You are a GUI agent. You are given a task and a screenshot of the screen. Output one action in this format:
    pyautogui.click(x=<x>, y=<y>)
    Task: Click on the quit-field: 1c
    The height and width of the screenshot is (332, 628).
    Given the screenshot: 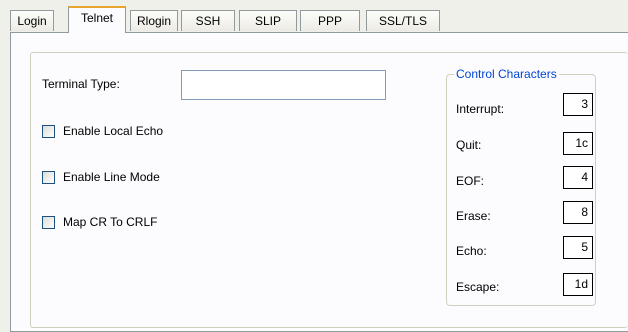 What is the action you would take?
    pyautogui.click(x=578, y=143)
    